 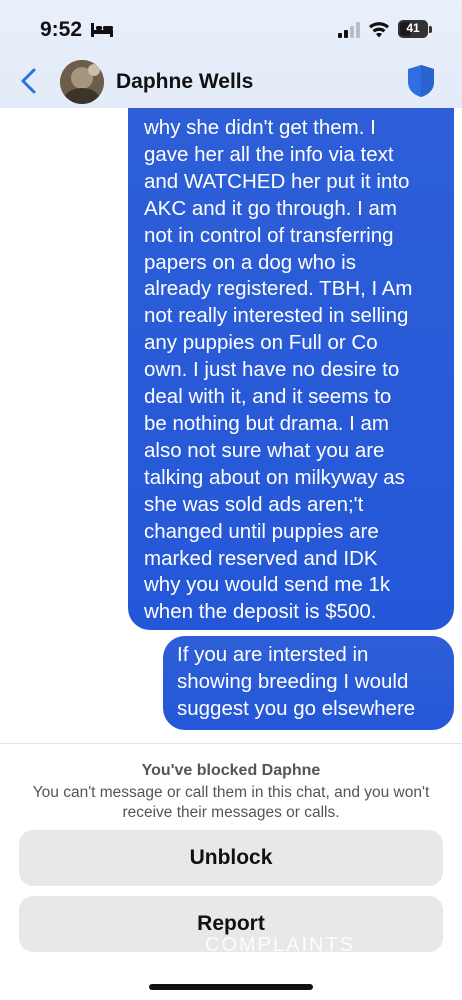 I want to click on signal-icon, so click(x=349, y=30).